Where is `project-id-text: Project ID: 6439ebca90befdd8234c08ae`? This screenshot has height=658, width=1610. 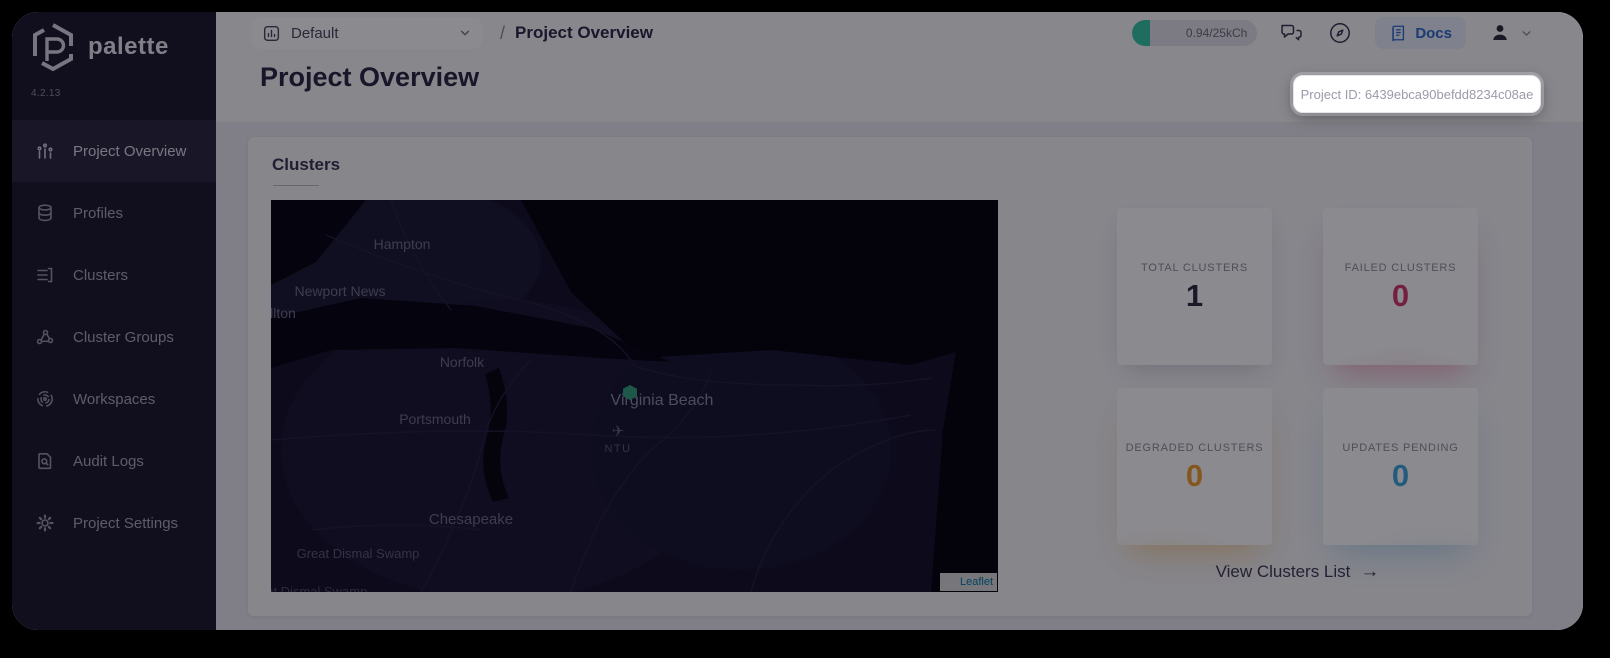 project-id-text: Project ID: 6439ebca90befdd8234c08ae is located at coordinates (1417, 94).